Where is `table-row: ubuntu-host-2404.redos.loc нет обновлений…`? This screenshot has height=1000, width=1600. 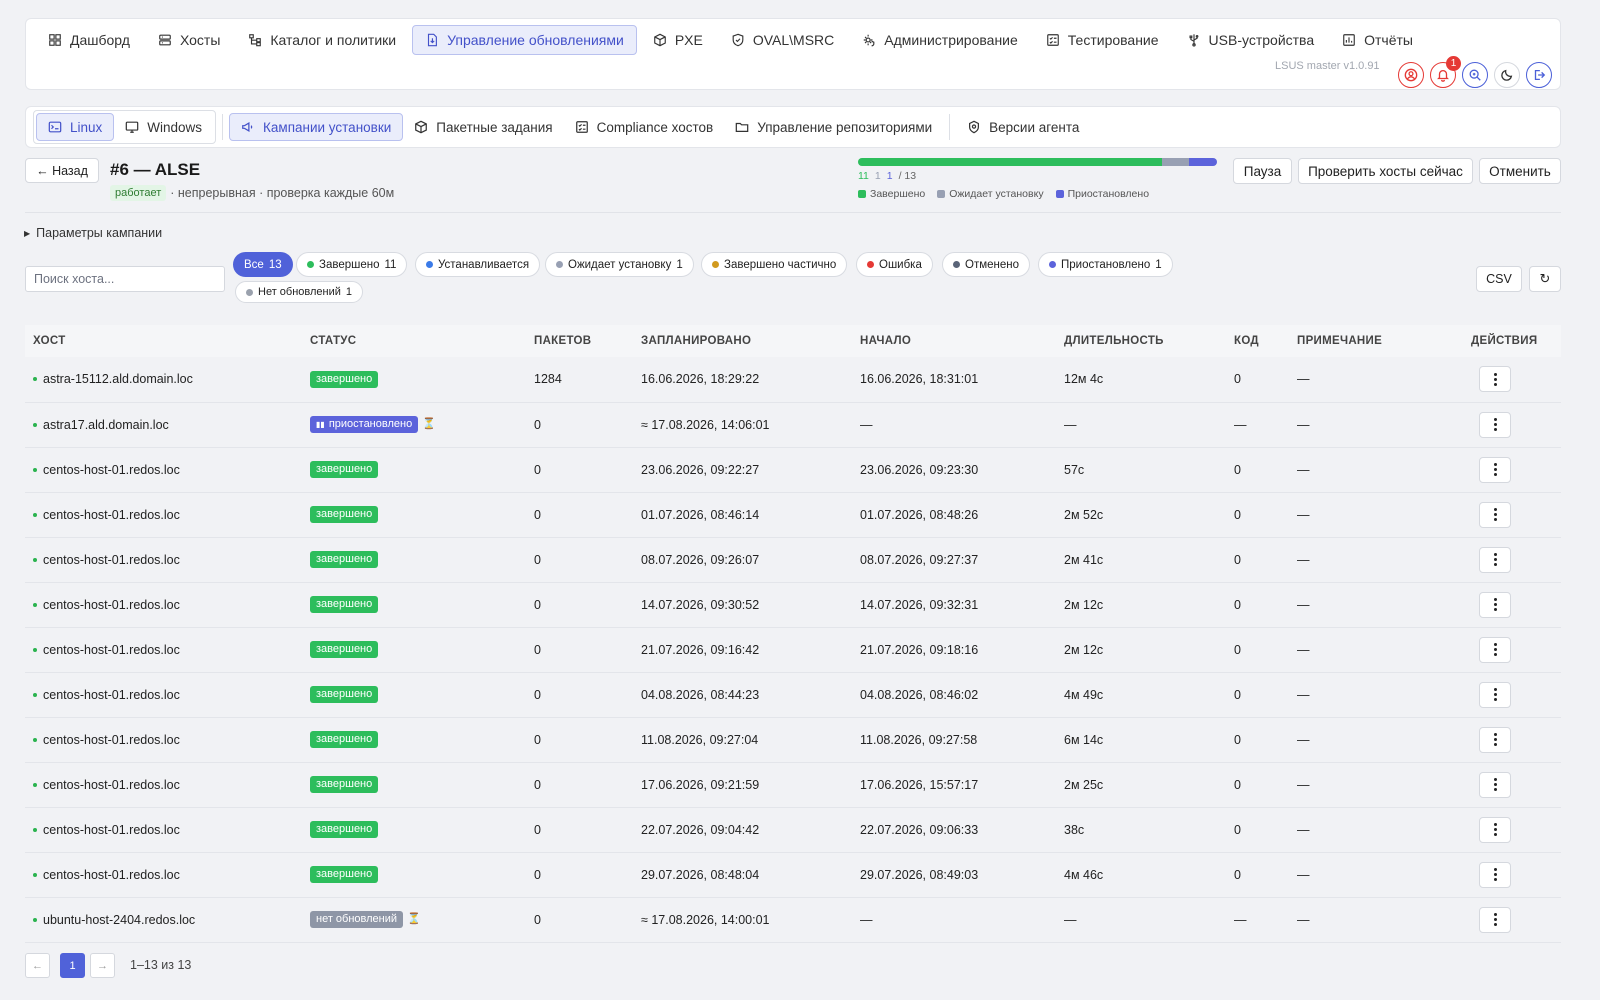
table-row: ubuntu-host-2404.redos.loc нет обновлений… is located at coordinates (793, 920).